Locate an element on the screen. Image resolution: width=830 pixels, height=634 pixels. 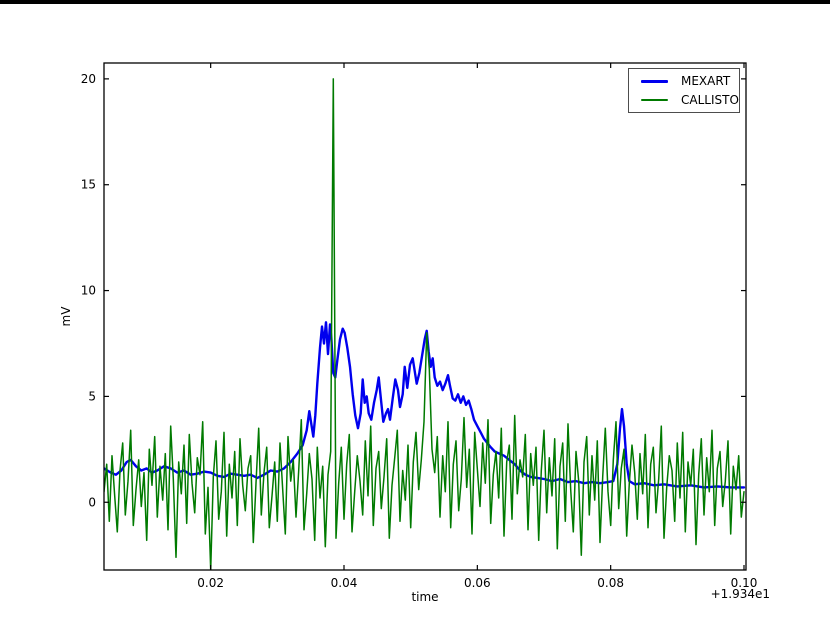
x-tick-label: 0.02 is located at coordinates (210, 583).